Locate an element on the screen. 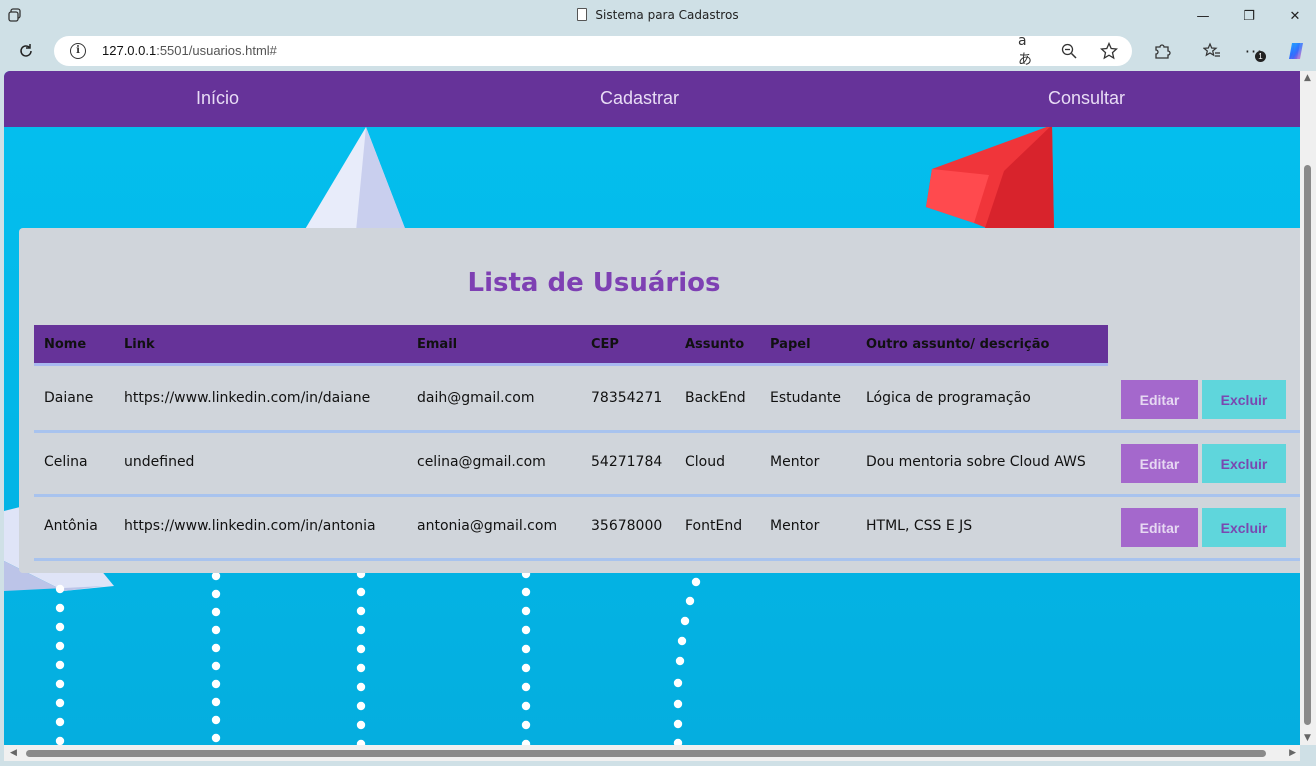  page-title: Lista de Usuários is located at coordinates (594, 283).